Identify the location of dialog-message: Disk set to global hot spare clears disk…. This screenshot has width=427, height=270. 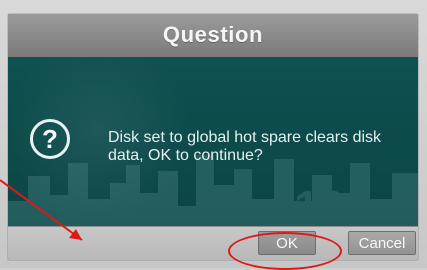
(245, 146).